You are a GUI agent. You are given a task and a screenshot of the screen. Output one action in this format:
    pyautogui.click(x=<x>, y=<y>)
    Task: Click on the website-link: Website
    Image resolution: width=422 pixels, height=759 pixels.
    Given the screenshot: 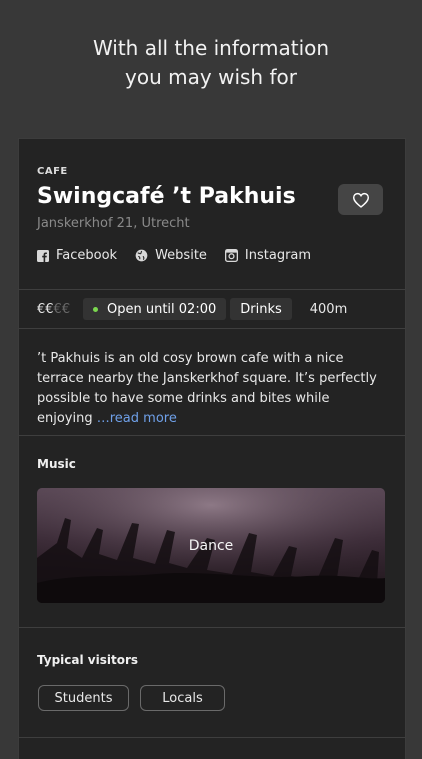 What is the action you would take?
    pyautogui.click(x=171, y=255)
    